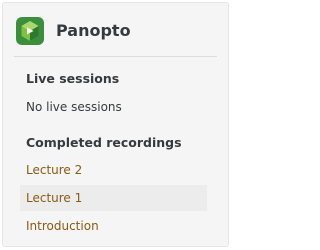  Describe the element at coordinates (113, 226) in the screenshot. I see `recording-link-introduction: Introduction` at that location.